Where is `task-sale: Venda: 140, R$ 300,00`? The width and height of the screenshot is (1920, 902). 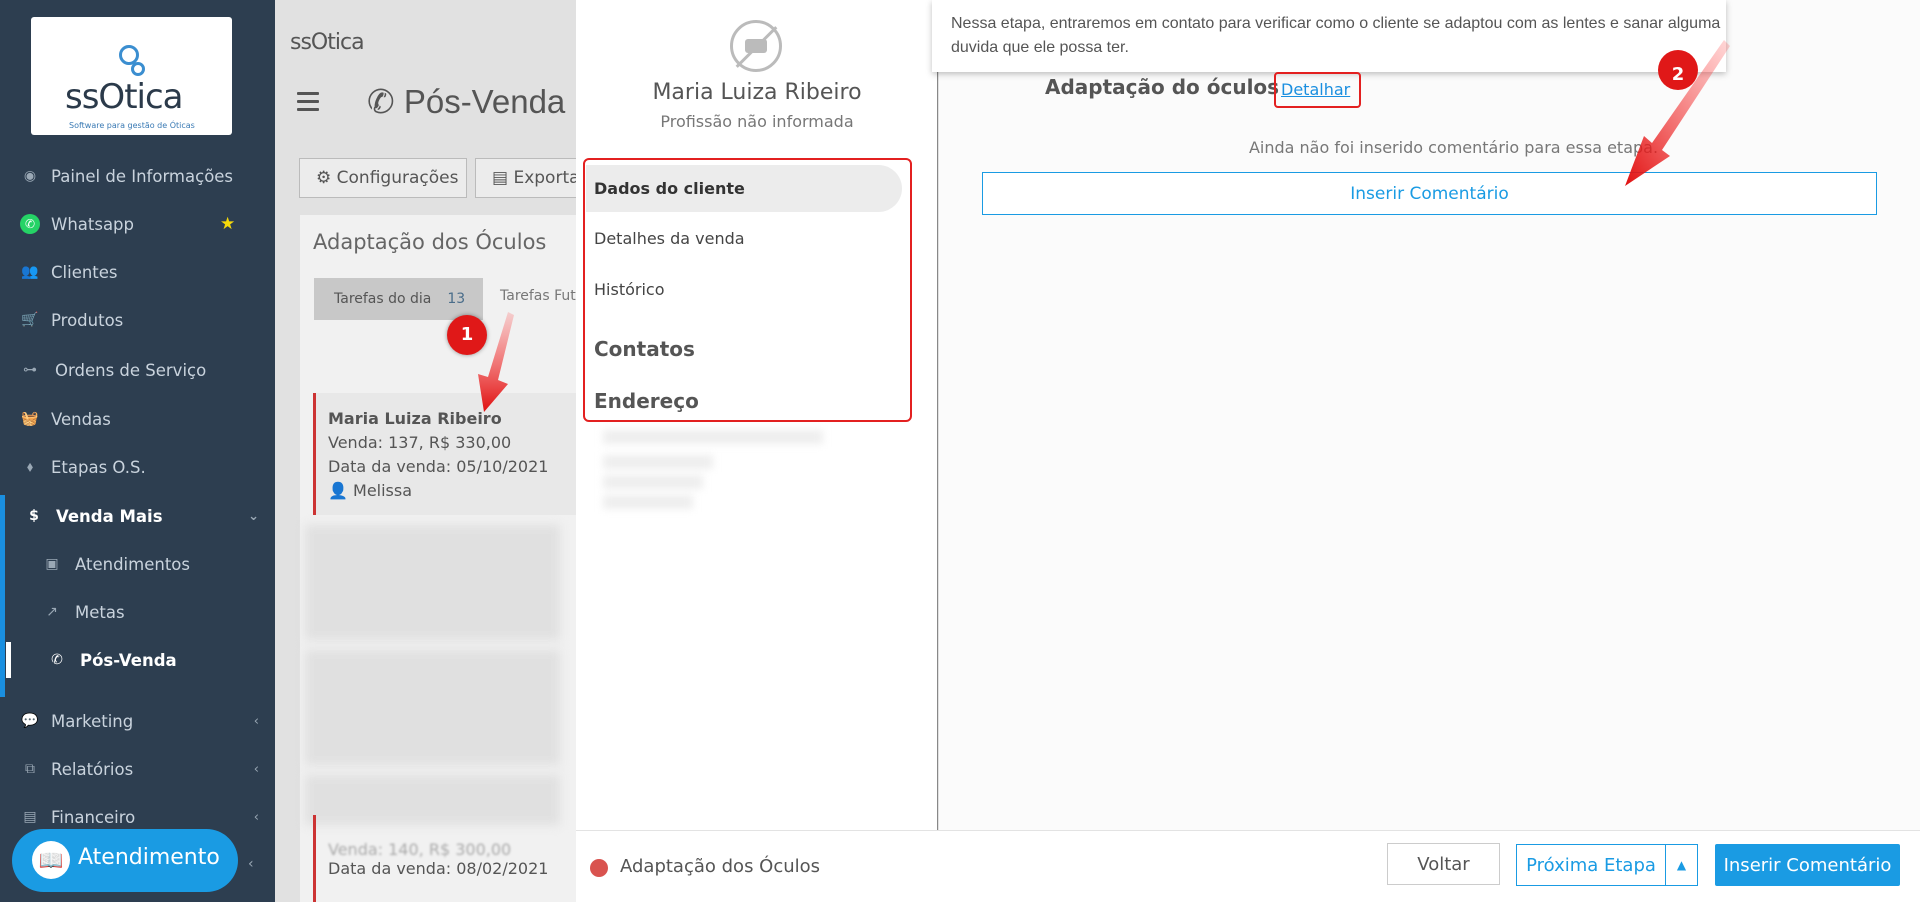 task-sale: Venda: 140, R$ 300,00 is located at coordinates (420, 849).